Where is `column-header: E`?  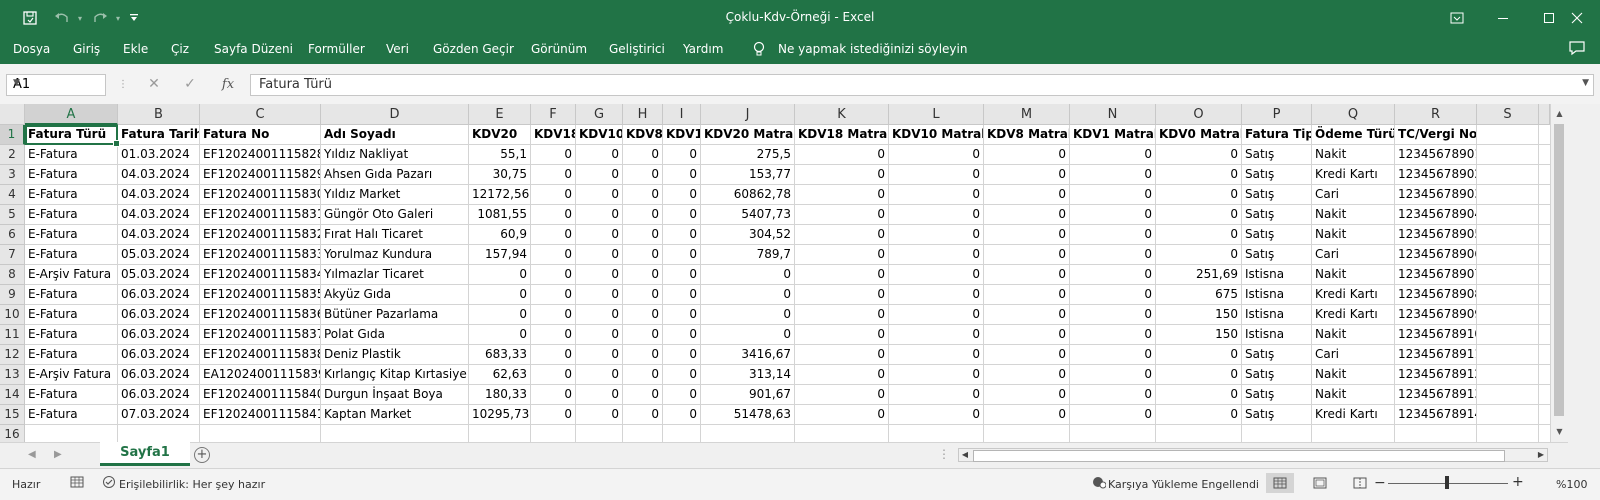 column-header: E is located at coordinates (500, 114).